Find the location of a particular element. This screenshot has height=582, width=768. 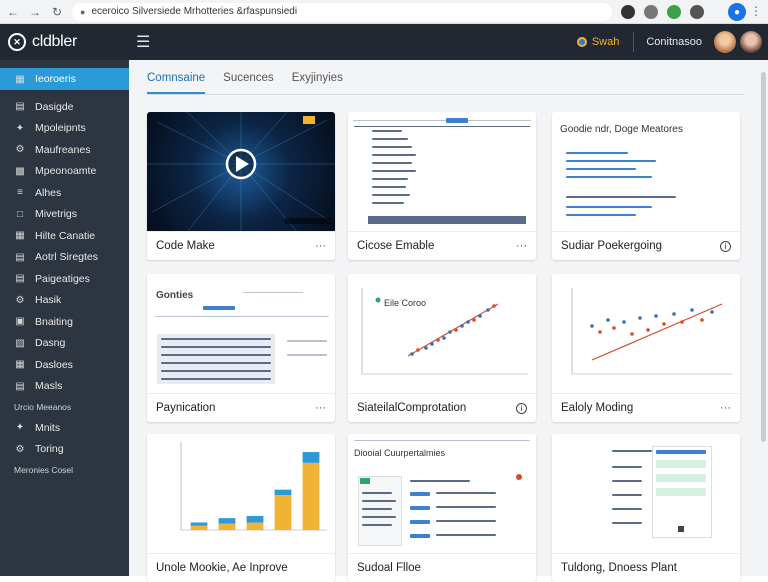

sidebar-item-11: ▣ Bnaiting is located at coordinates (64, 322).